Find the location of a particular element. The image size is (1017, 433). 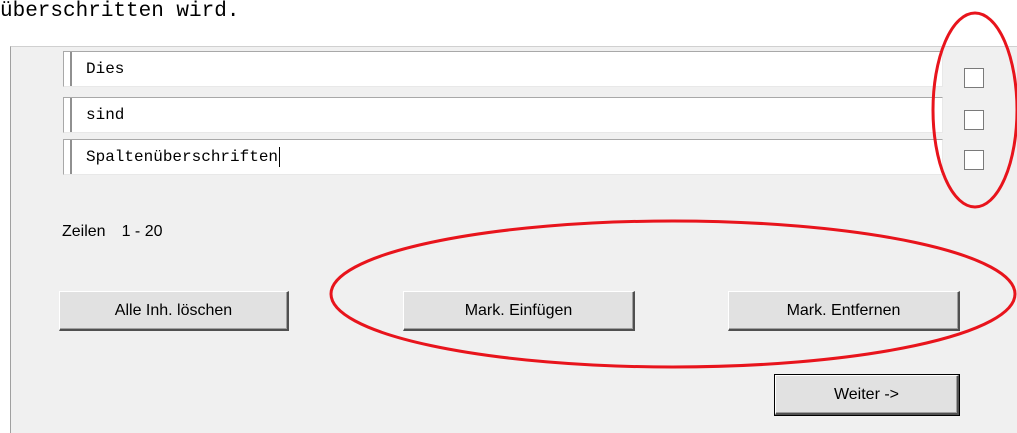

header-field-1: Dies is located at coordinates (503, 69).